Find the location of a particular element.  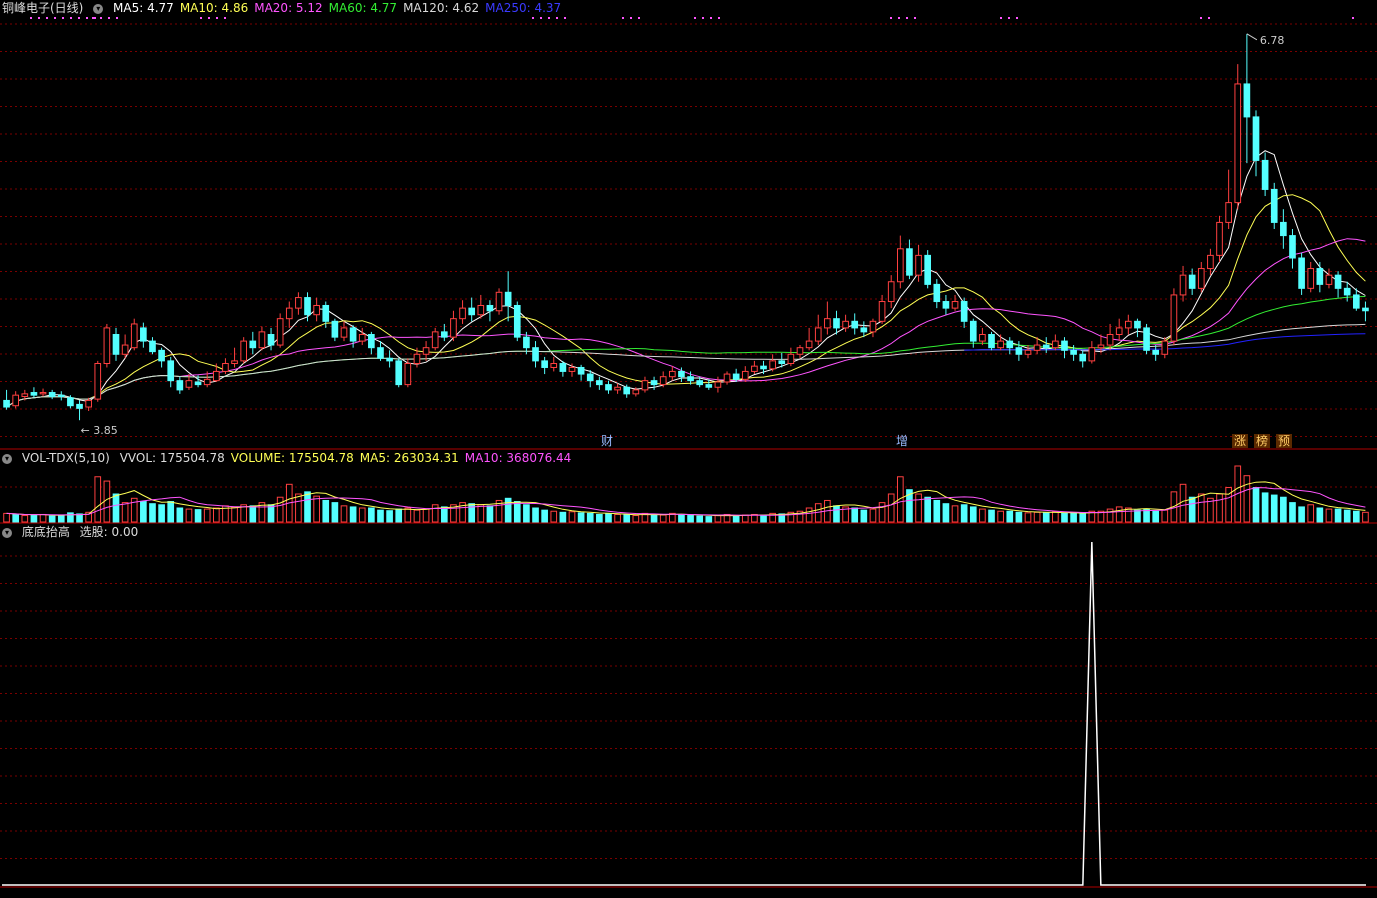

event-tag-2: 涨 is located at coordinates (1240, 441).